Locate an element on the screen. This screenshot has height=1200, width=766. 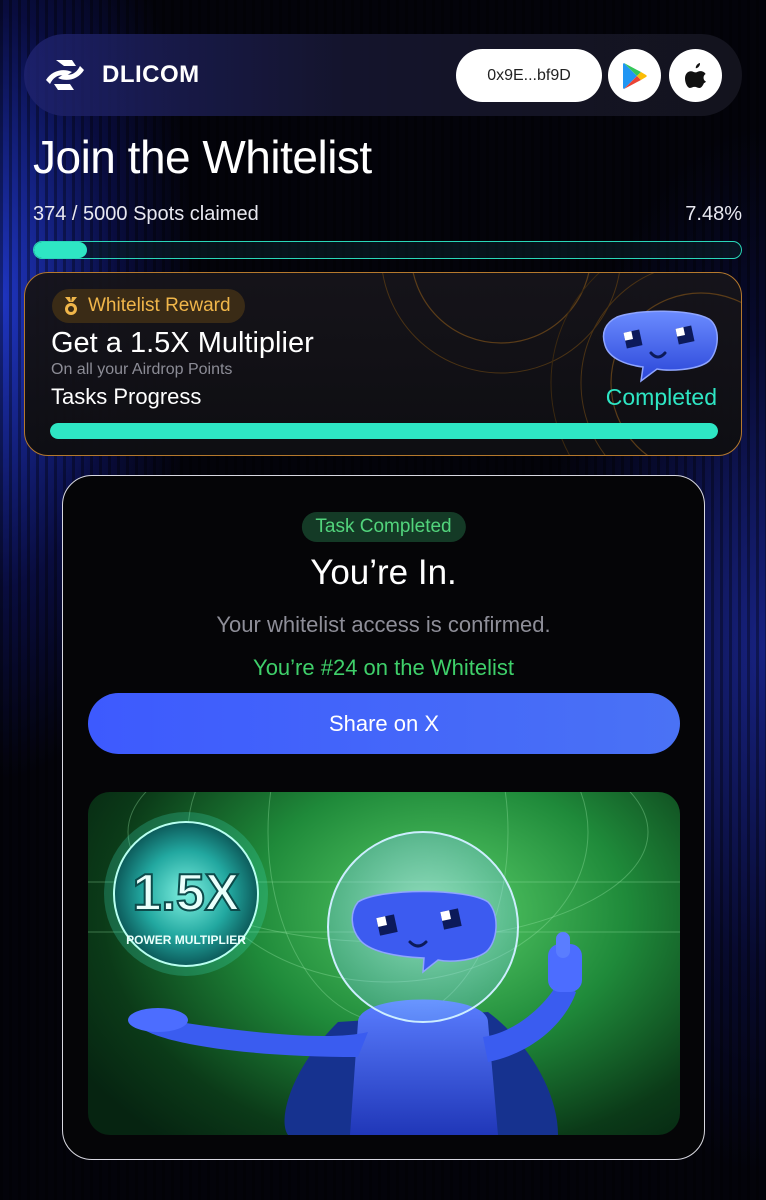
medal-icon is located at coordinates (71, 306).